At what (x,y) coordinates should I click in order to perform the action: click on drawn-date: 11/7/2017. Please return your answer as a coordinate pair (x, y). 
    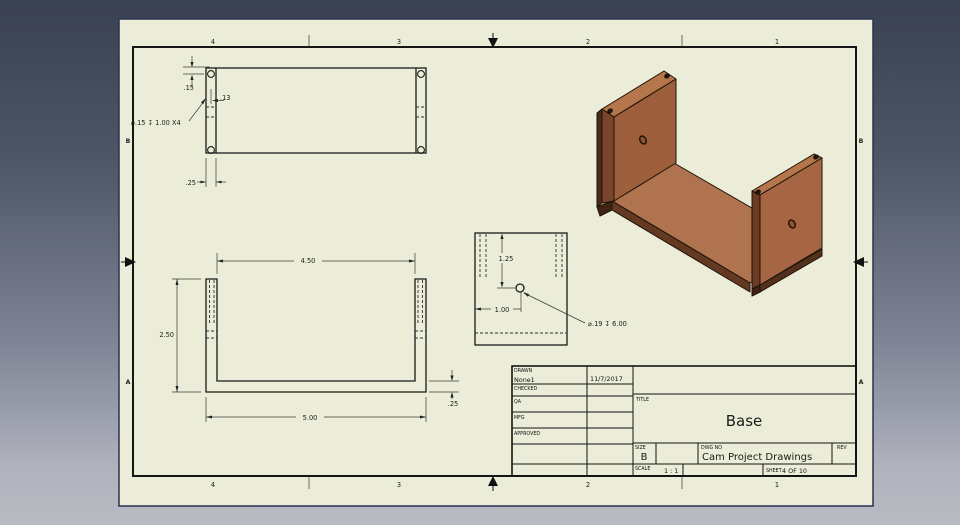
    Looking at the image, I should click on (606, 379).